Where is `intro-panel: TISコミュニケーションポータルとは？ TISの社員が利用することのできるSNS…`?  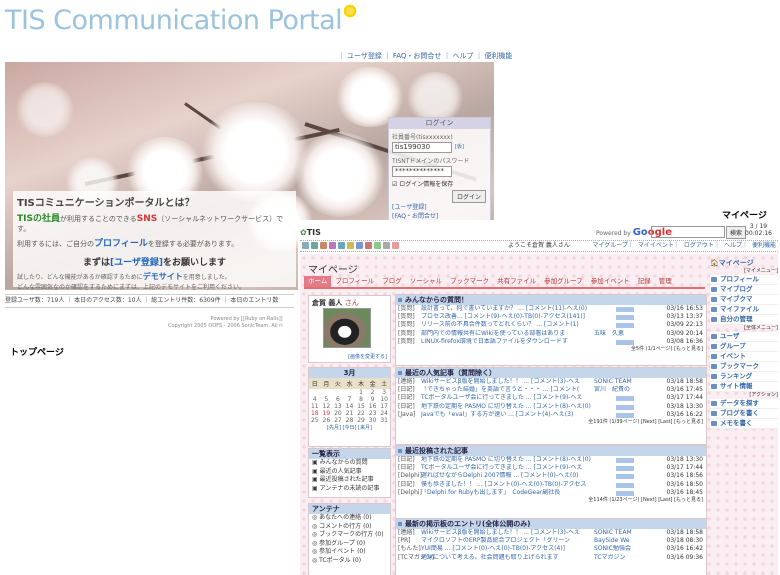
intro-panel: TISコミュニケーションポータルとは？ TISの社員が利用することのできるSNS… is located at coordinates (154, 241).